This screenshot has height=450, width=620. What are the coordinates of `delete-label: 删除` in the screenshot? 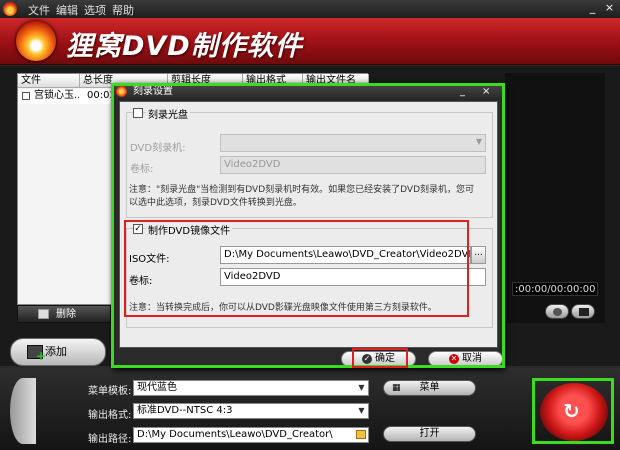 It's located at (66, 314).